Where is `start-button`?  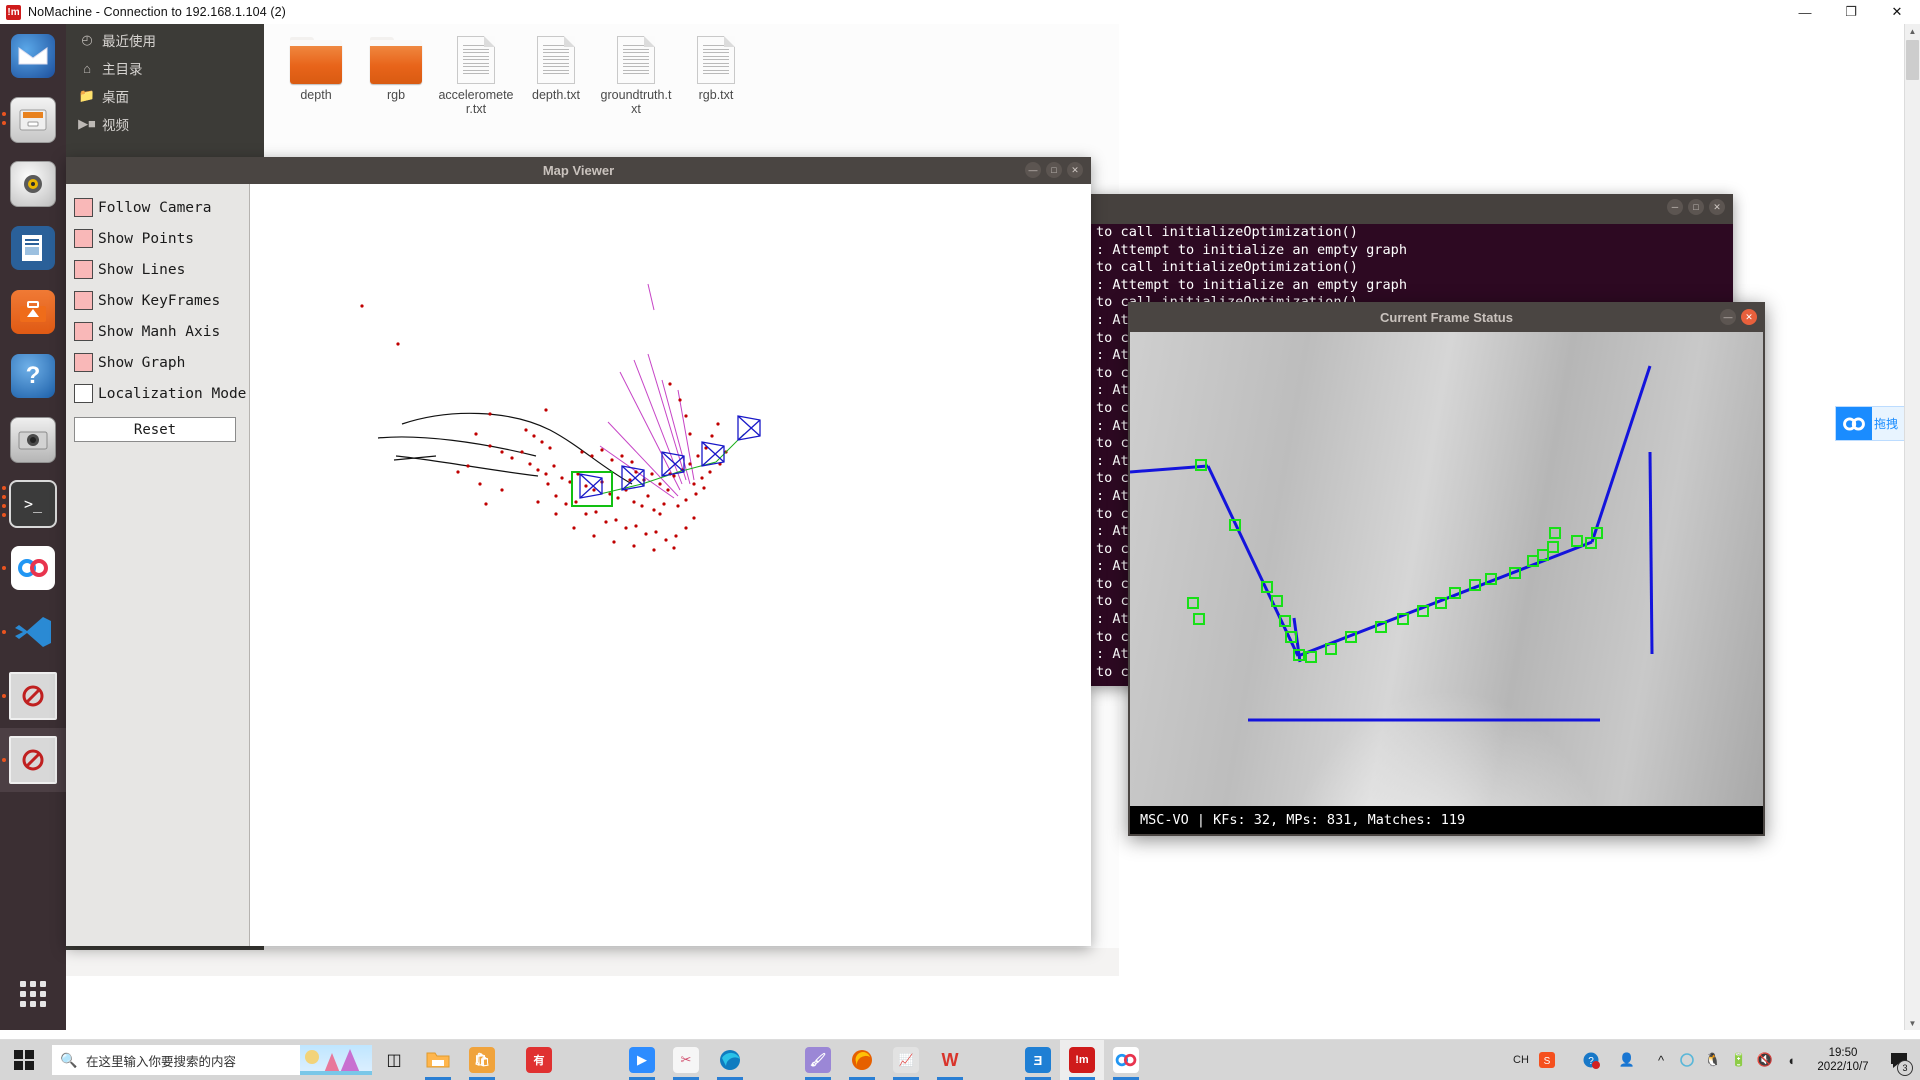 start-button is located at coordinates (24, 1060).